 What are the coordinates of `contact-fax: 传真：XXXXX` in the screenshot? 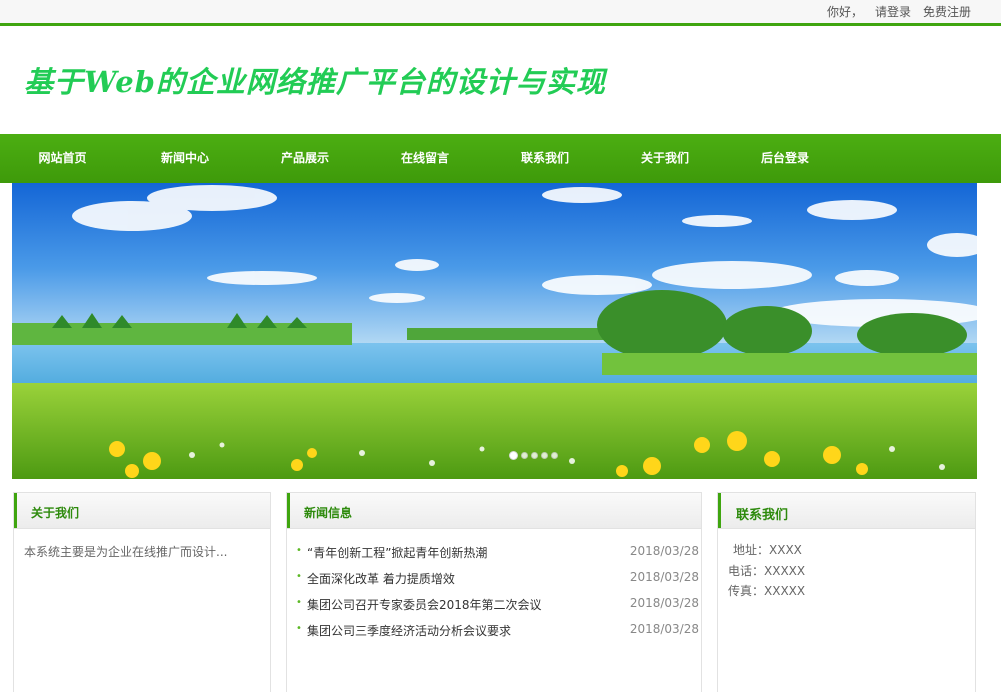 It's located at (767, 591).